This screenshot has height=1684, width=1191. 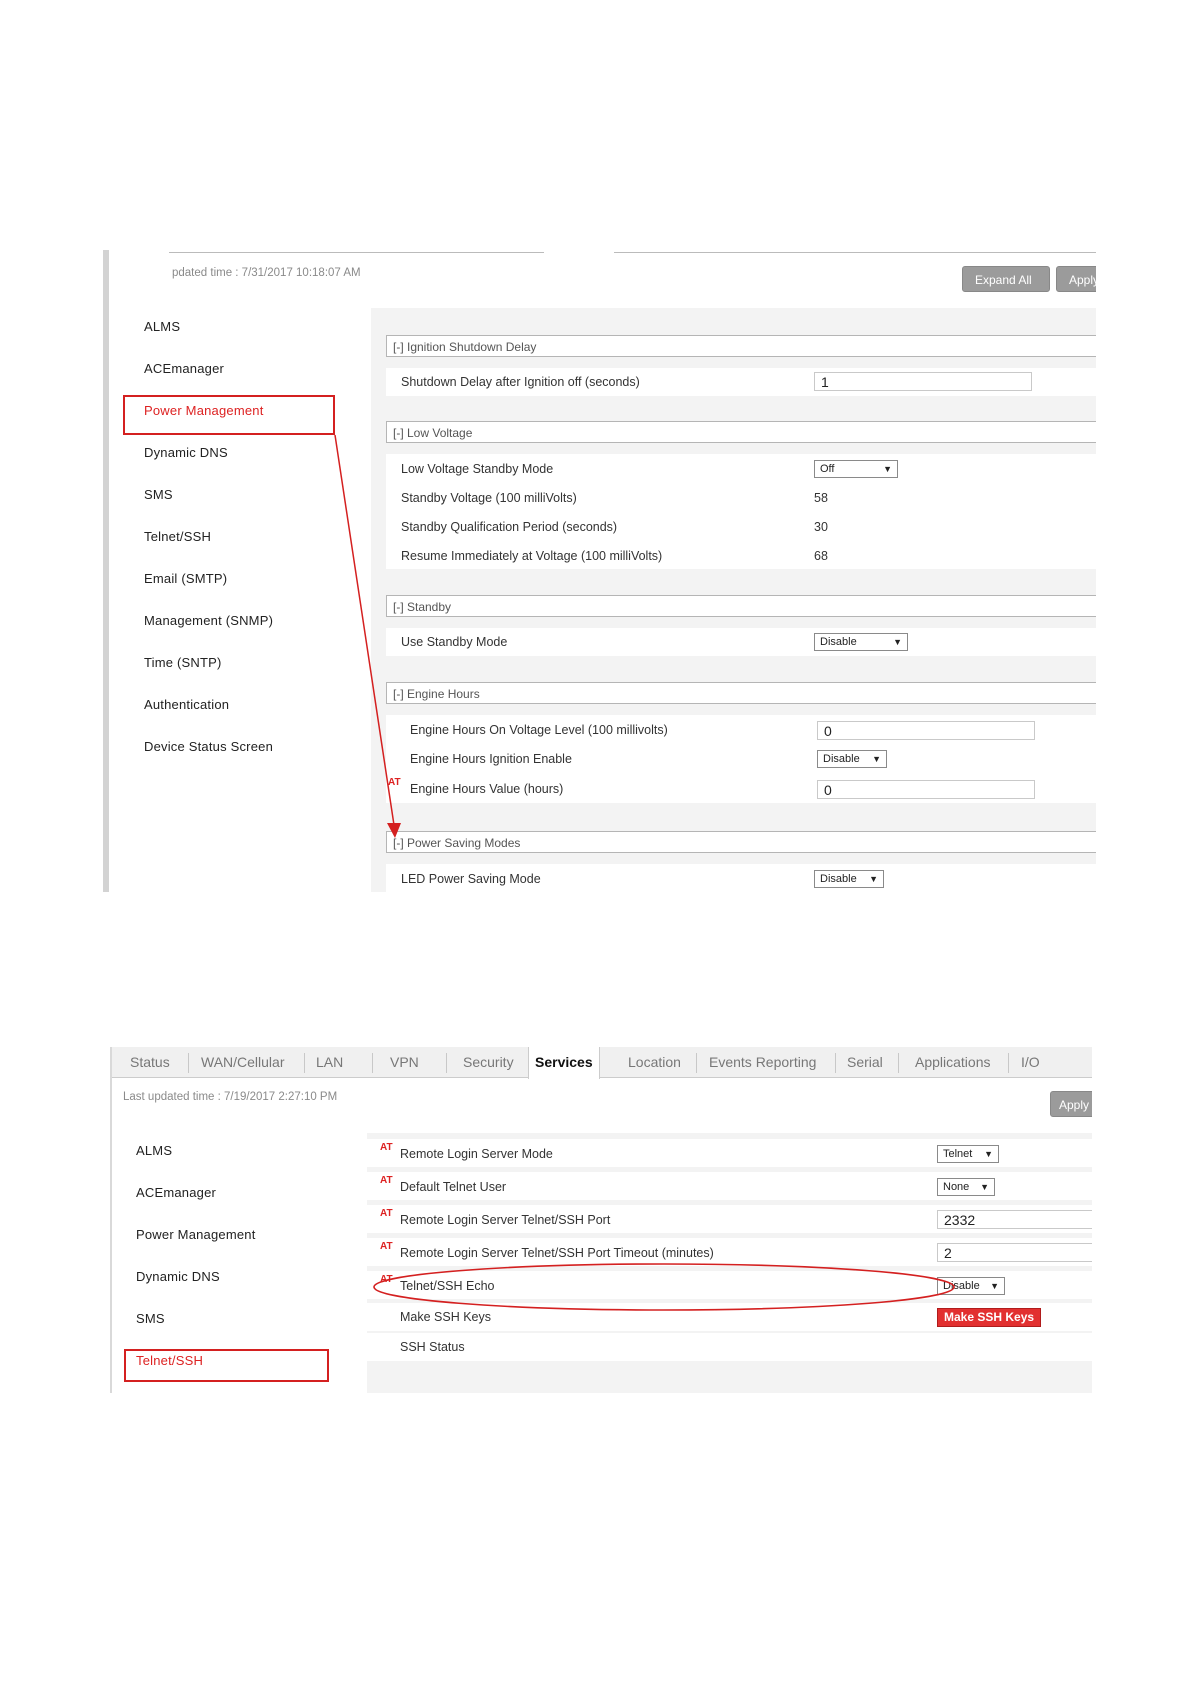 What do you see at coordinates (861, 642) in the screenshot?
I see `use-standby-select: Disable ▼` at bounding box center [861, 642].